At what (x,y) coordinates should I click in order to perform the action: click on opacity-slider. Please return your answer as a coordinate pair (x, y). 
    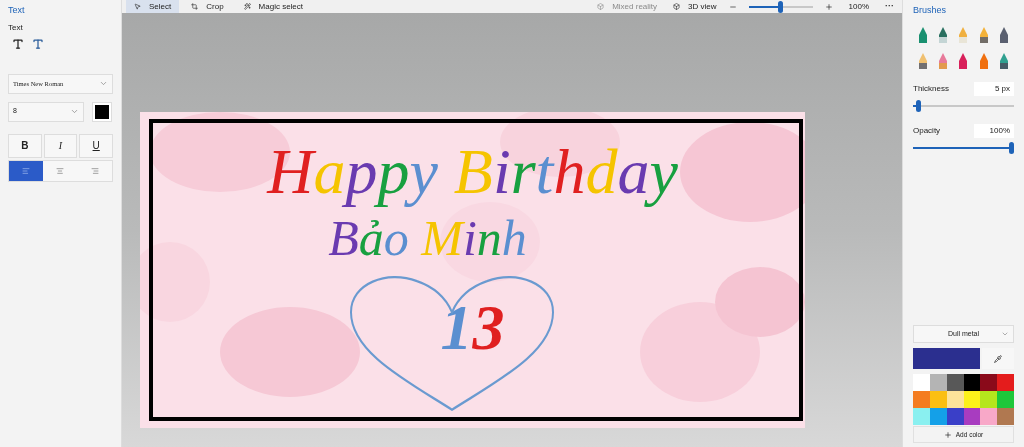
    Looking at the image, I should click on (963, 147).